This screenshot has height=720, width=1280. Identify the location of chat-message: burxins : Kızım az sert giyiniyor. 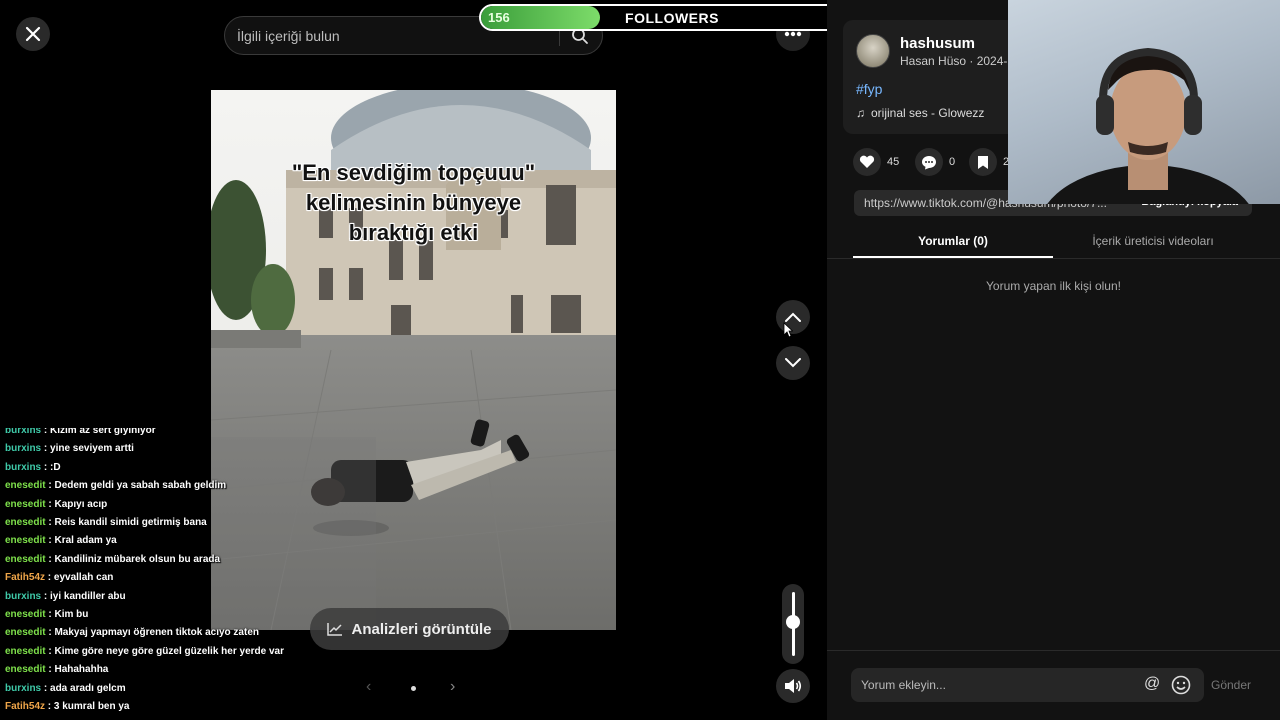
(80, 432).